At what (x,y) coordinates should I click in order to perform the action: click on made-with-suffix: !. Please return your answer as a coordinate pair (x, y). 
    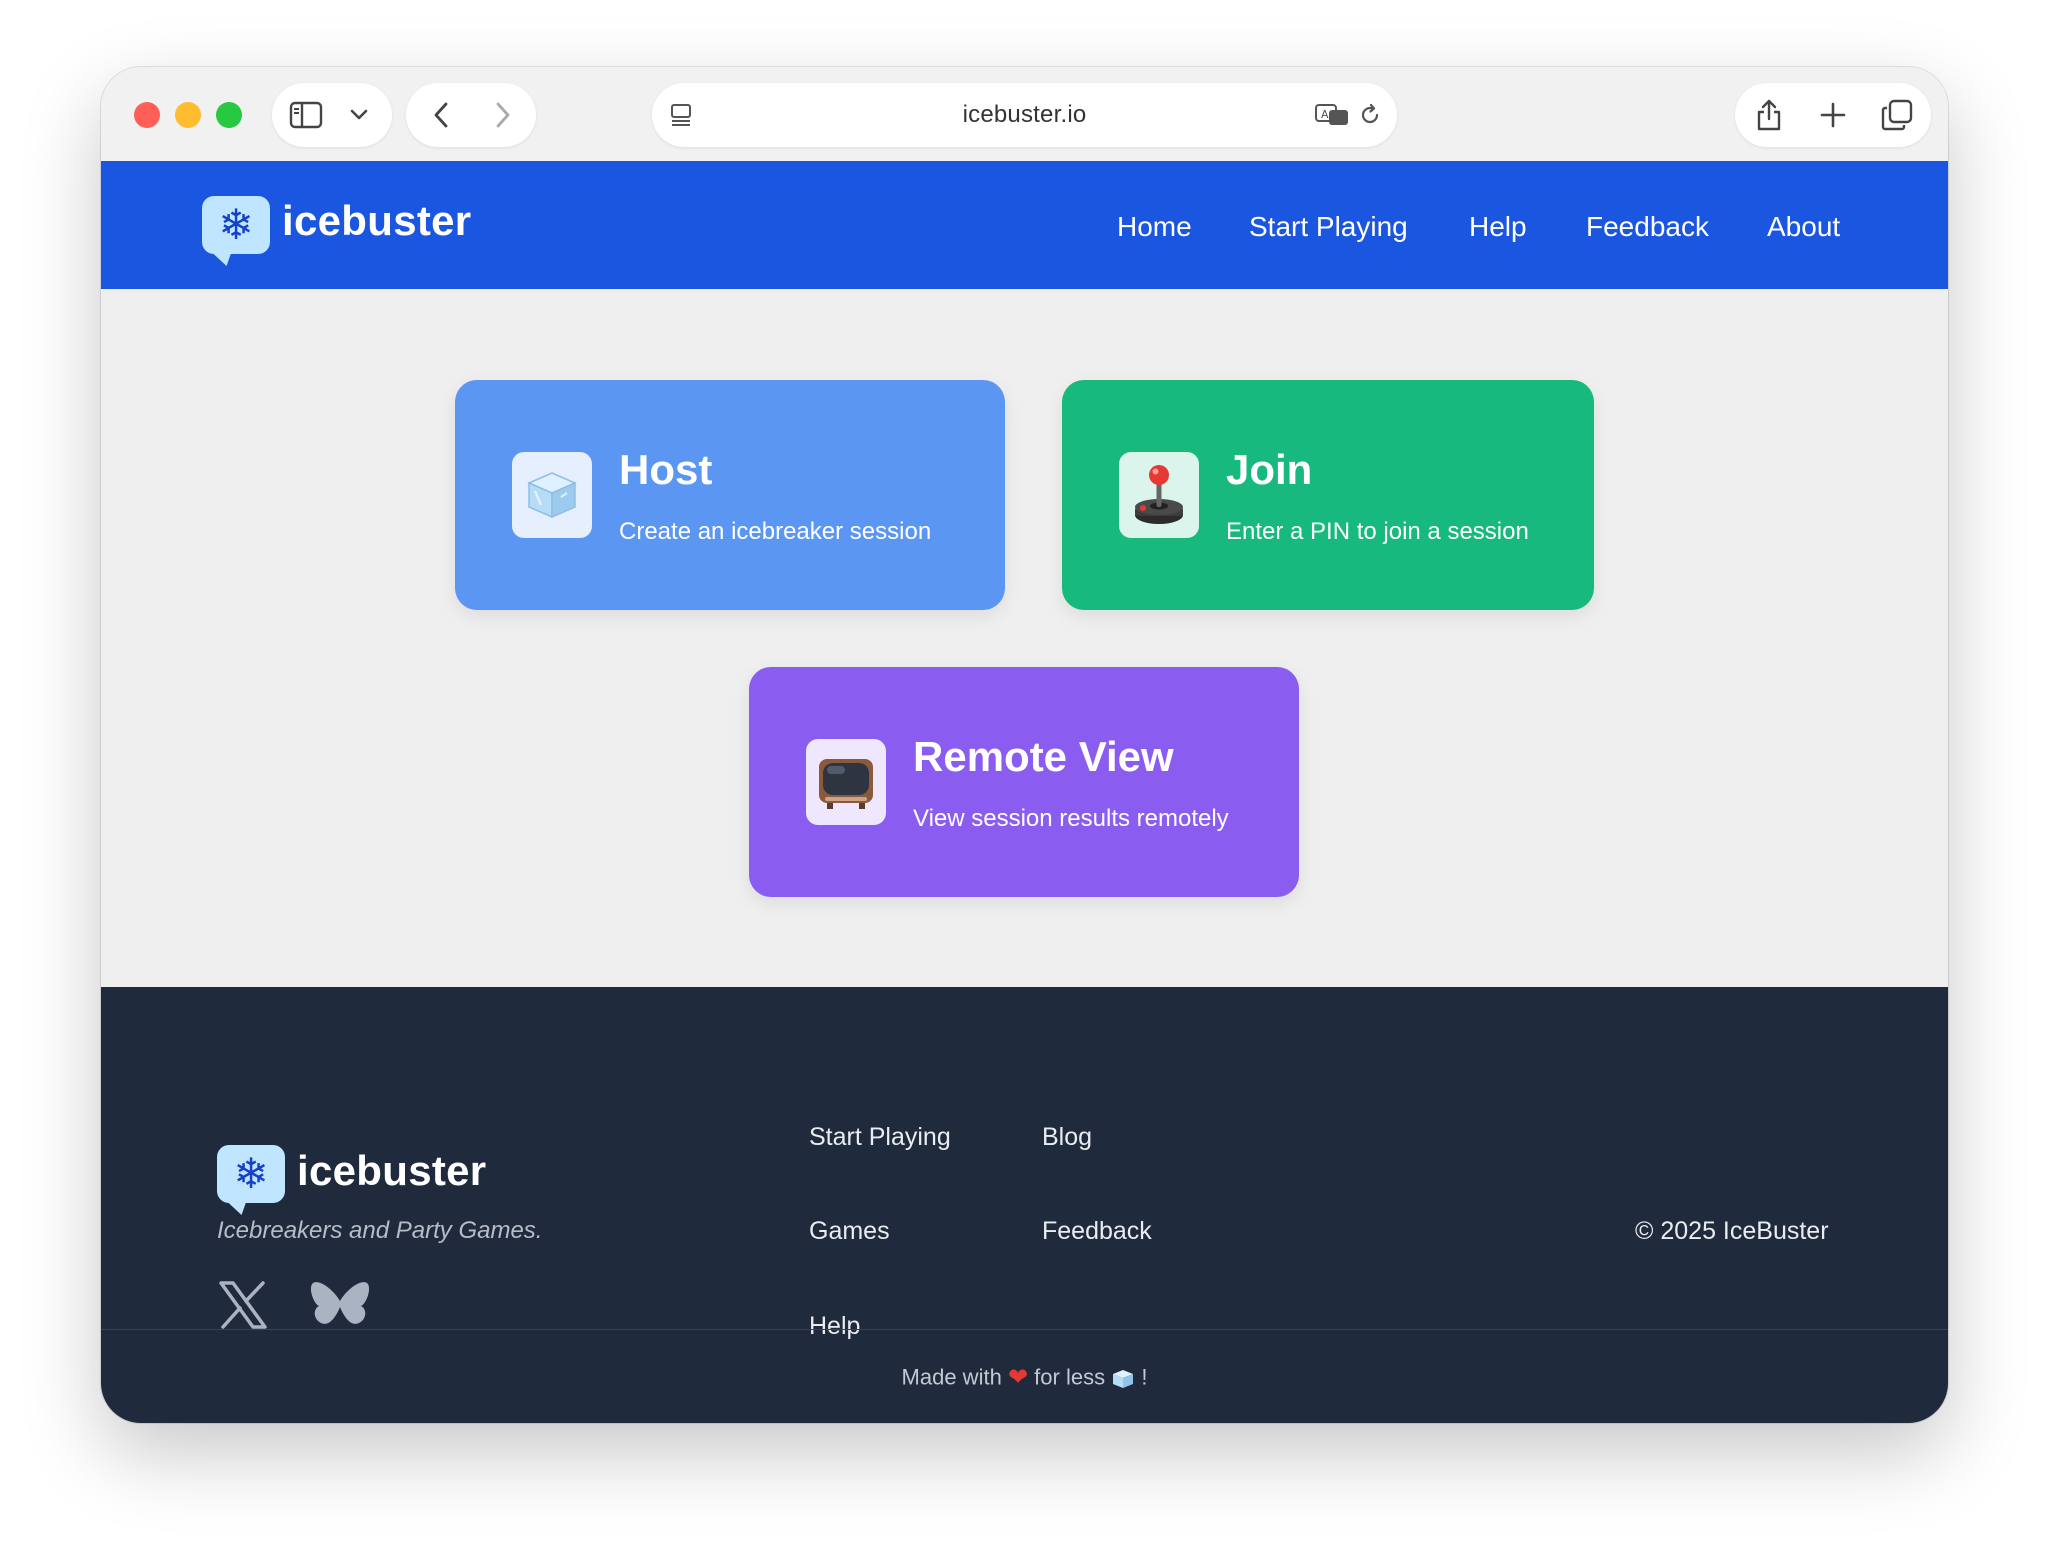
    Looking at the image, I should click on (1144, 1377).